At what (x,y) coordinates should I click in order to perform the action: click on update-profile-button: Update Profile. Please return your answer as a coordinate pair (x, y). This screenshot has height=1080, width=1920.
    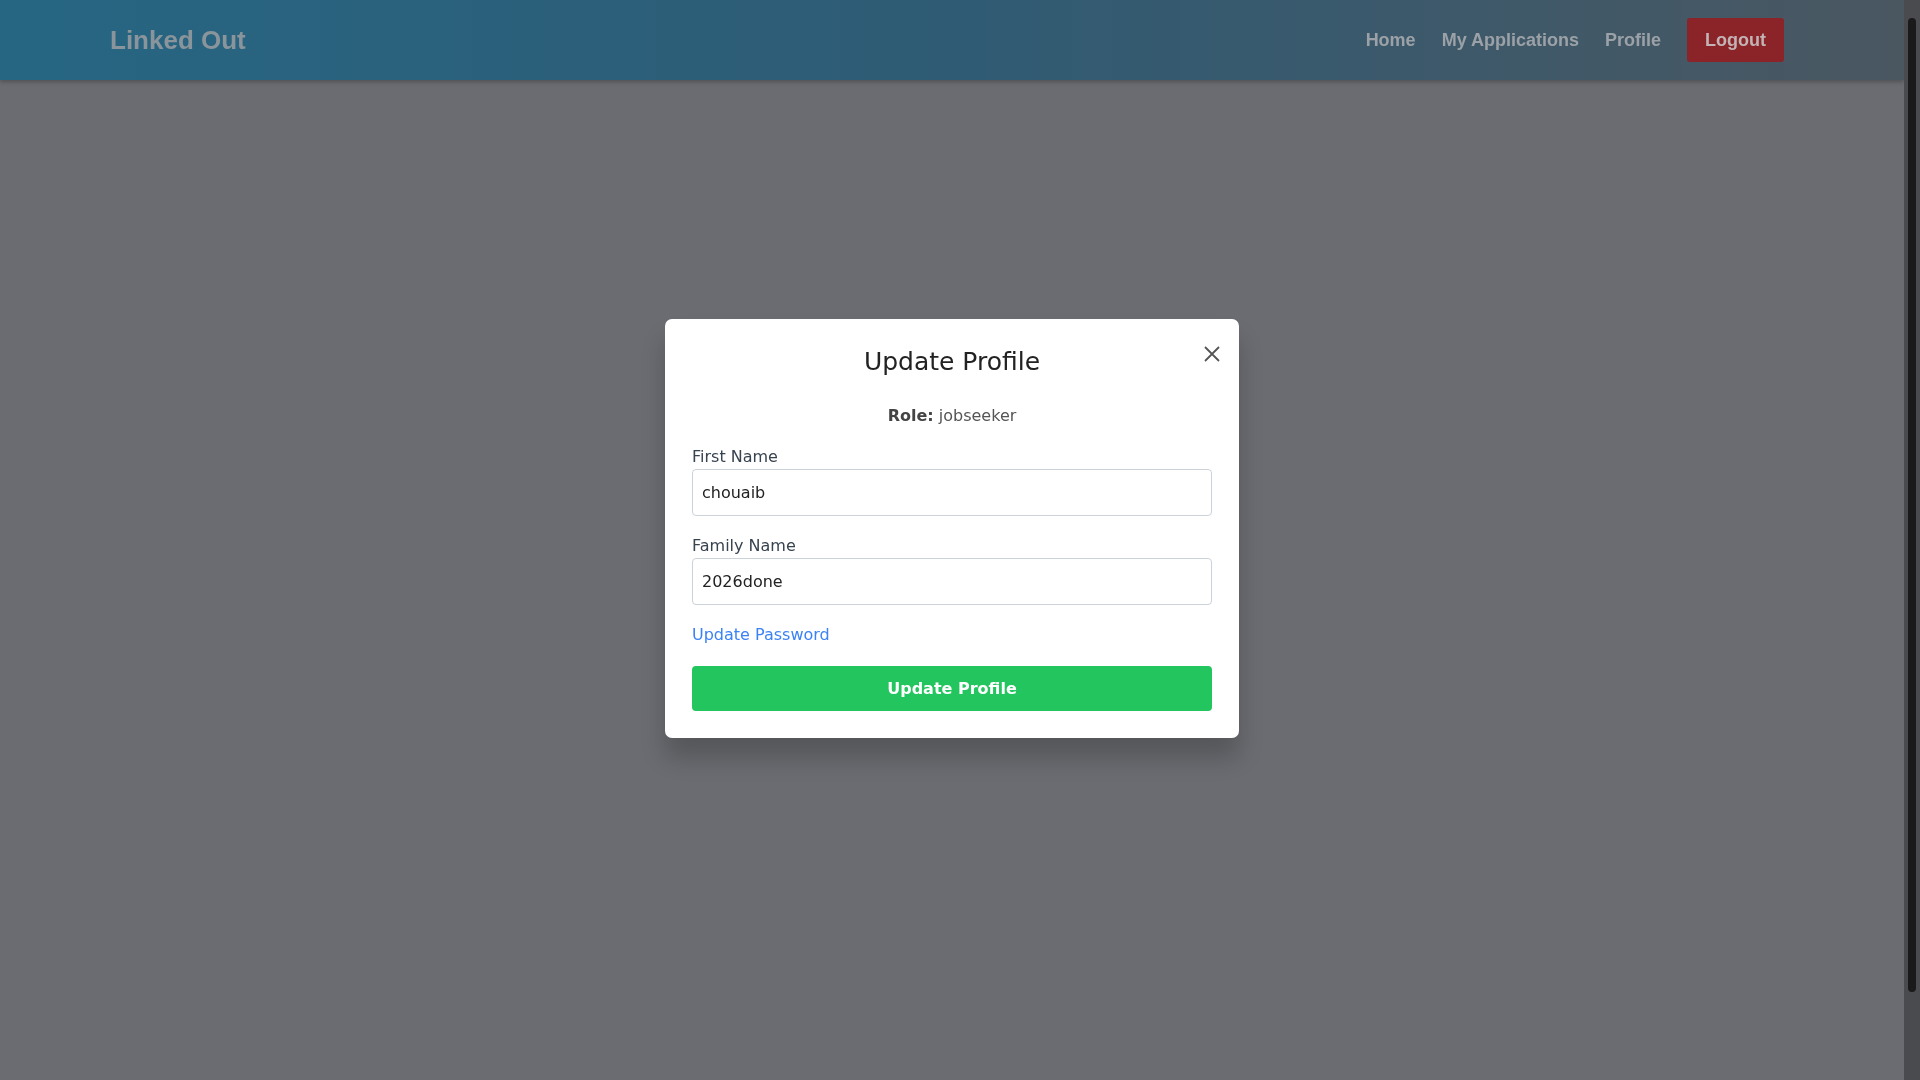
    Looking at the image, I should click on (952, 688).